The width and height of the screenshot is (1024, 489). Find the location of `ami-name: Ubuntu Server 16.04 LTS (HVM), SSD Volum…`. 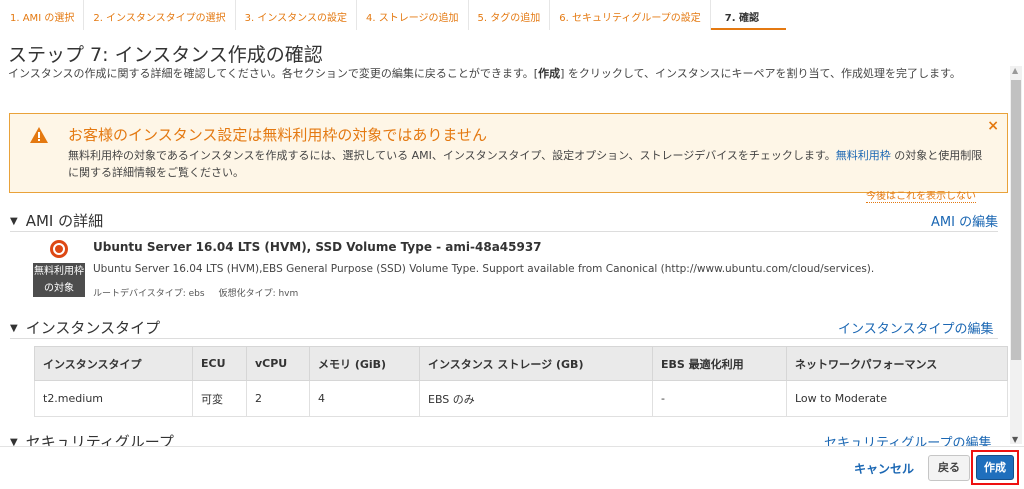

ami-name: Ubuntu Server 16.04 LTS (HVM), SSD Volum… is located at coordinates (317, 247).